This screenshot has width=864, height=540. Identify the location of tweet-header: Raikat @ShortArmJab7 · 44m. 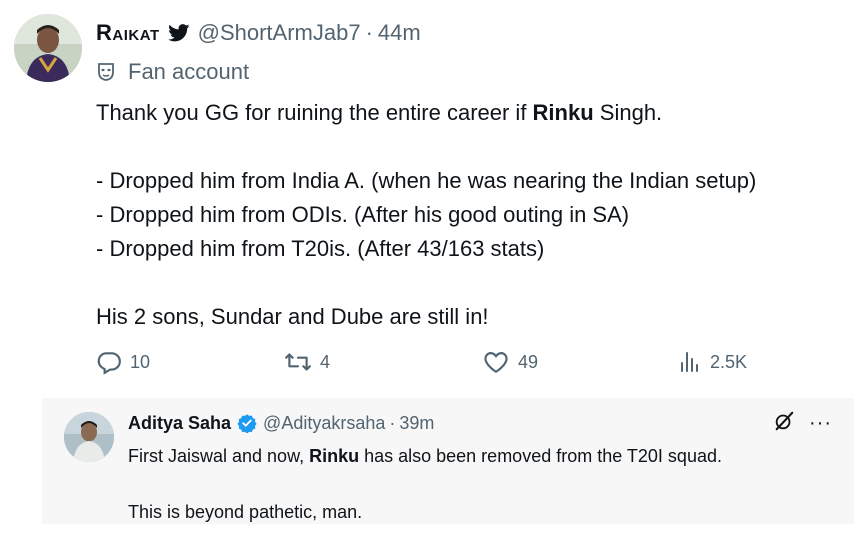
(258, 33).